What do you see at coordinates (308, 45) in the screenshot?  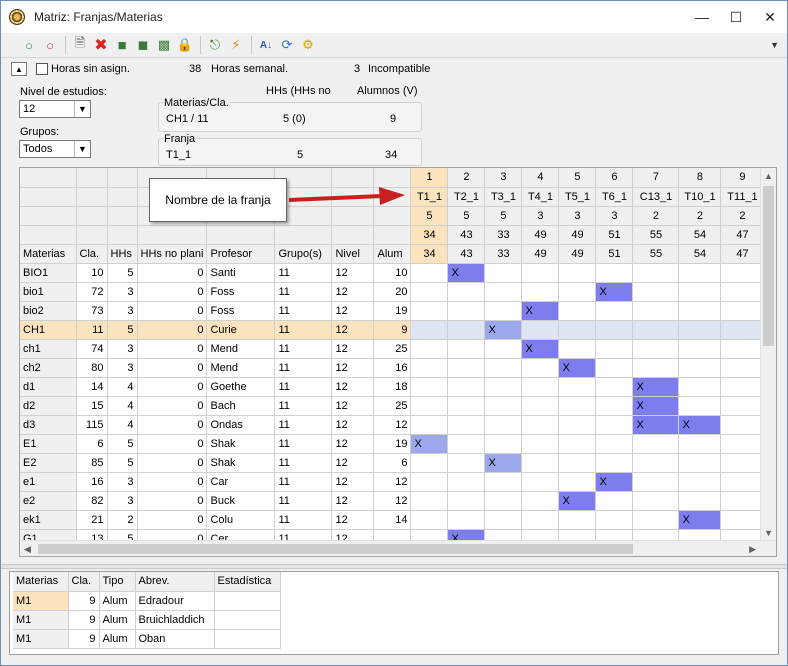 I see `settings-gear-icon: ⚙` at bounding box center [308, 45].